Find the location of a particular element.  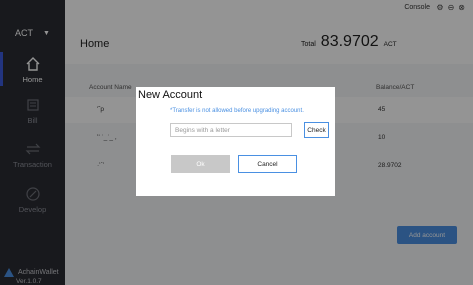

cancel-button: Cancel is located at coordinates (267, 164).